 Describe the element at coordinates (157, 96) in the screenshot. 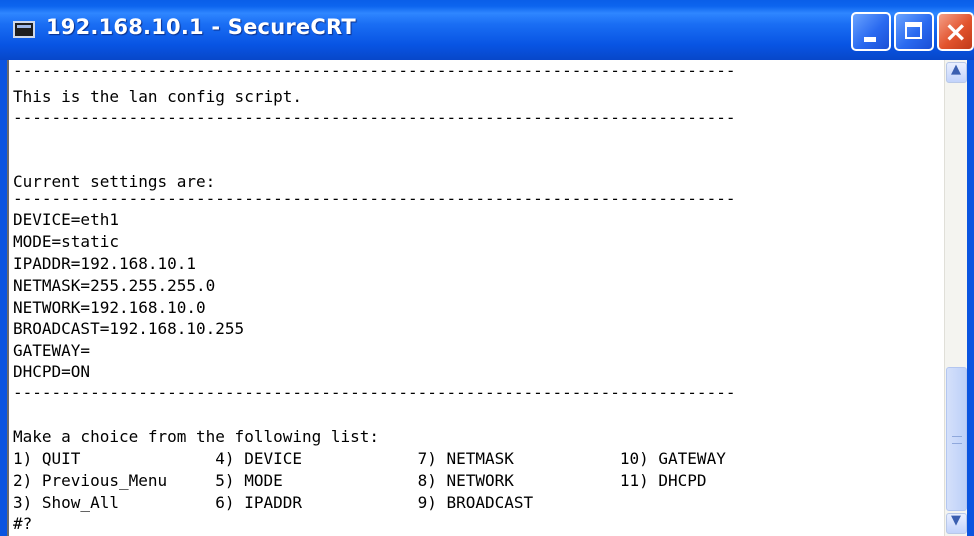

I see `terminal-line: This is the lan config script.` at that location.